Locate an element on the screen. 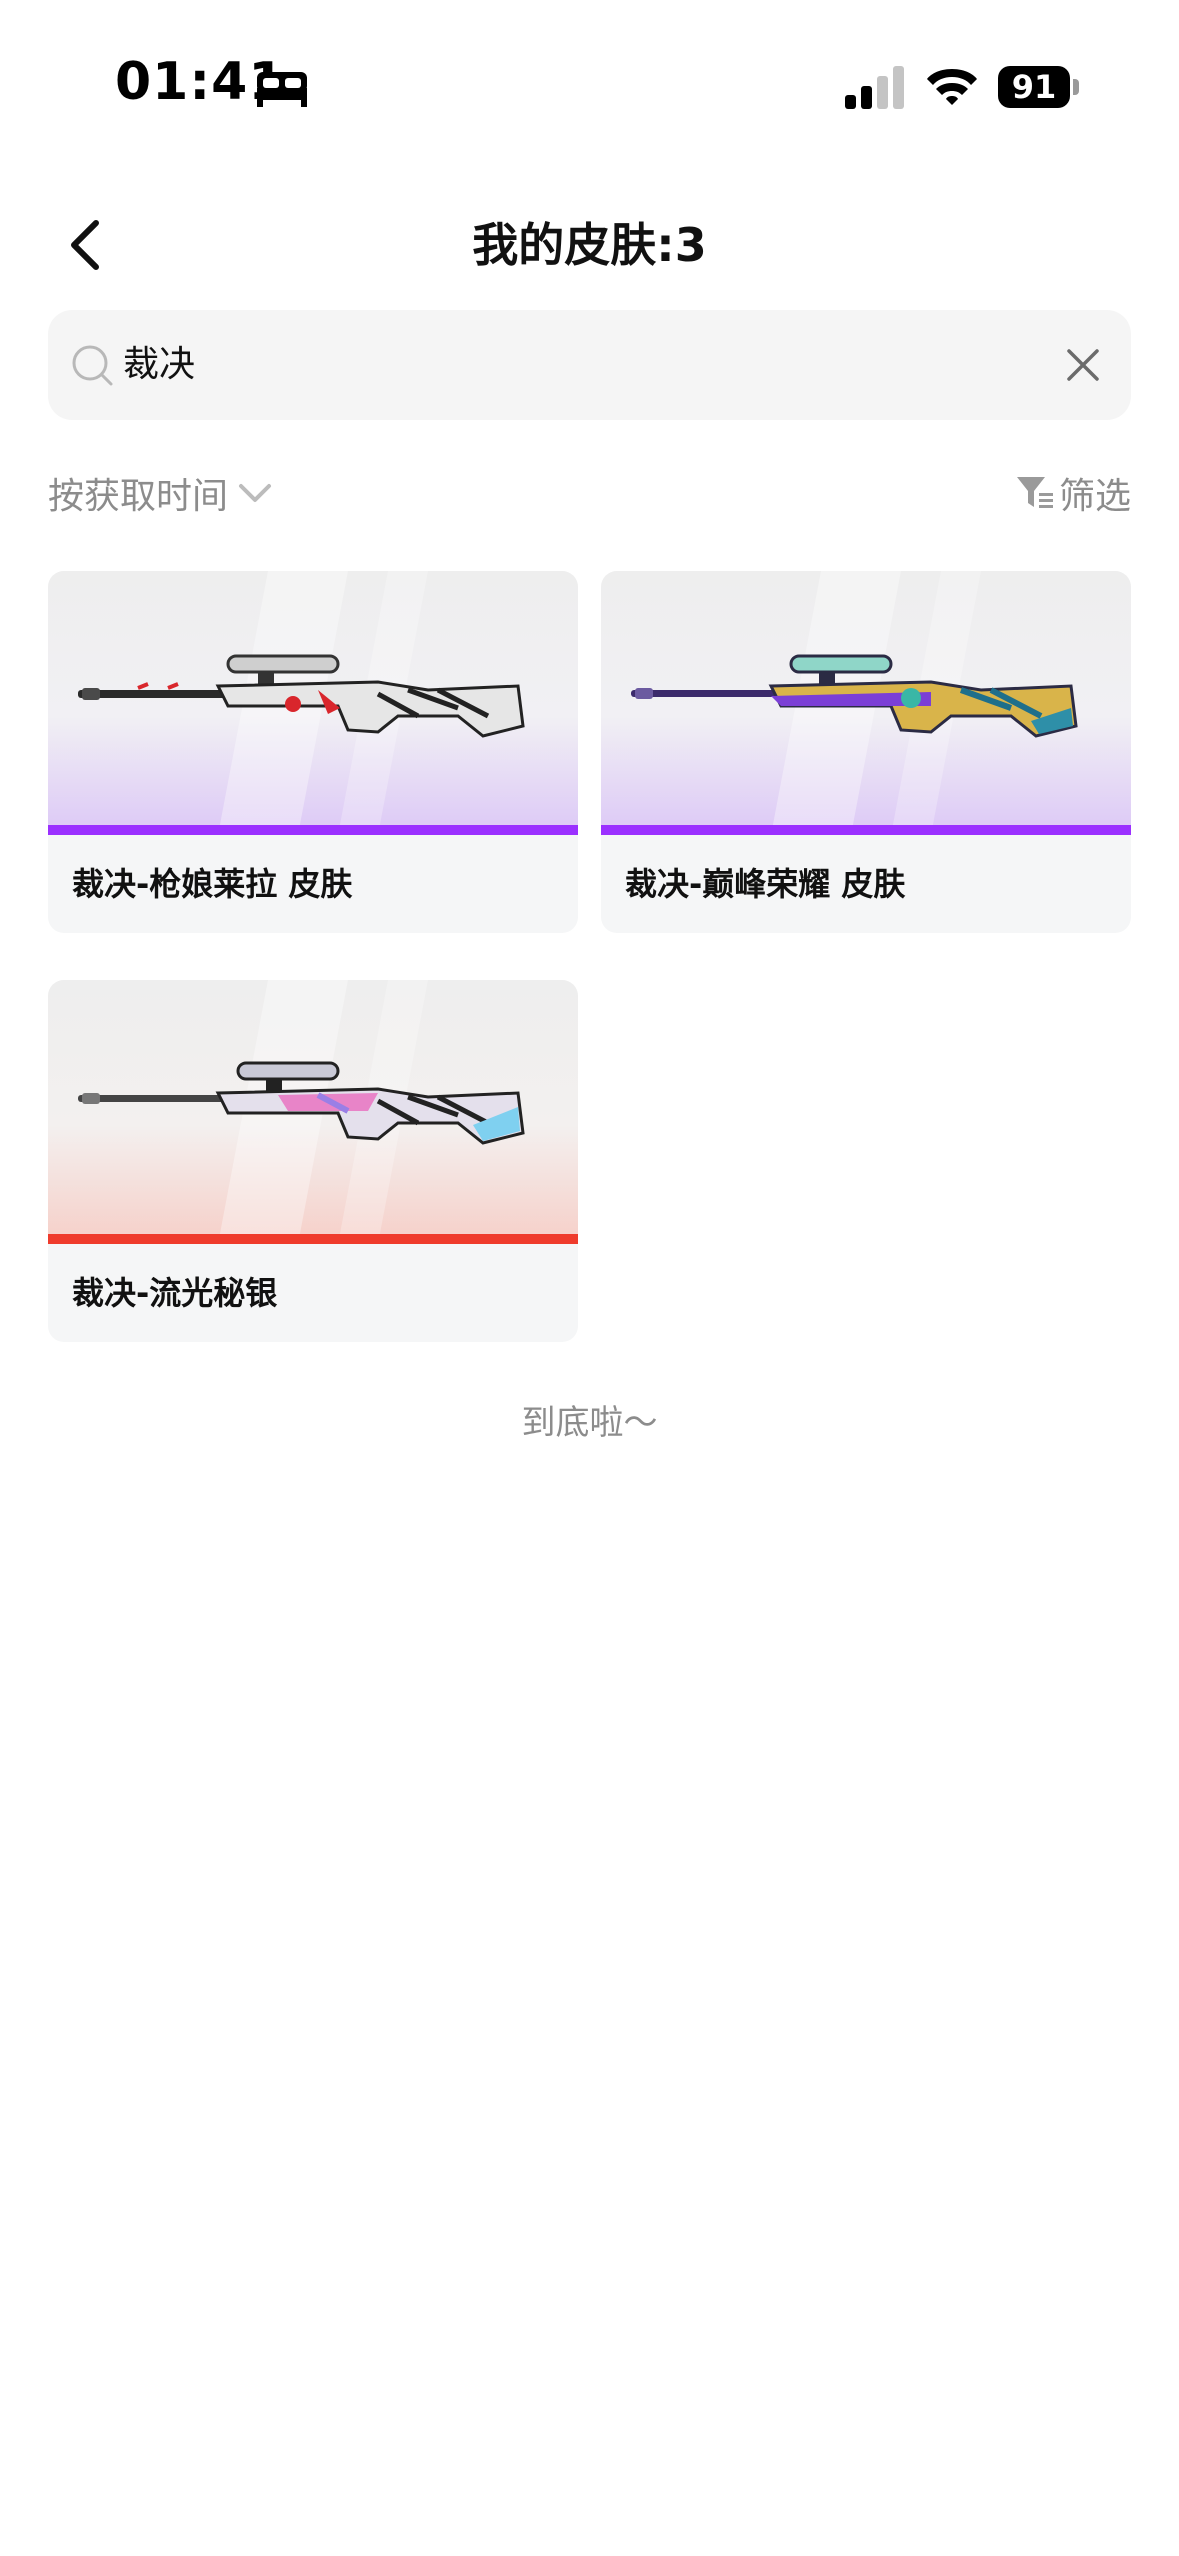  battery-icon: 91 is located at coordinates (1039, 87).